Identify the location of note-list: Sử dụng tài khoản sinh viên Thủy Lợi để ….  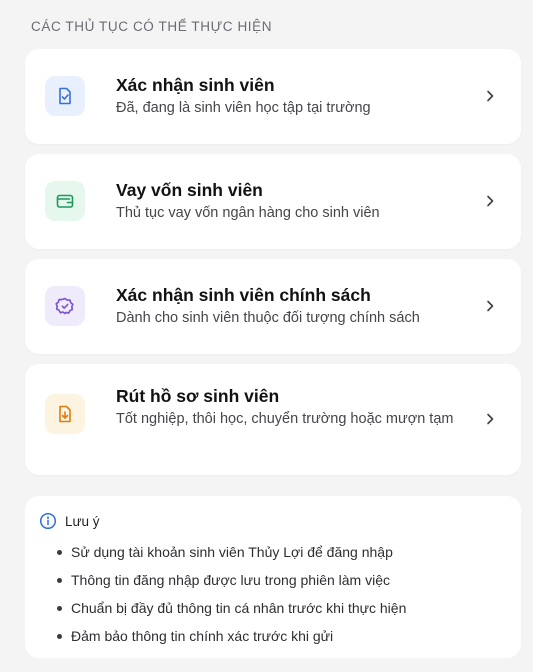
(230, 594).